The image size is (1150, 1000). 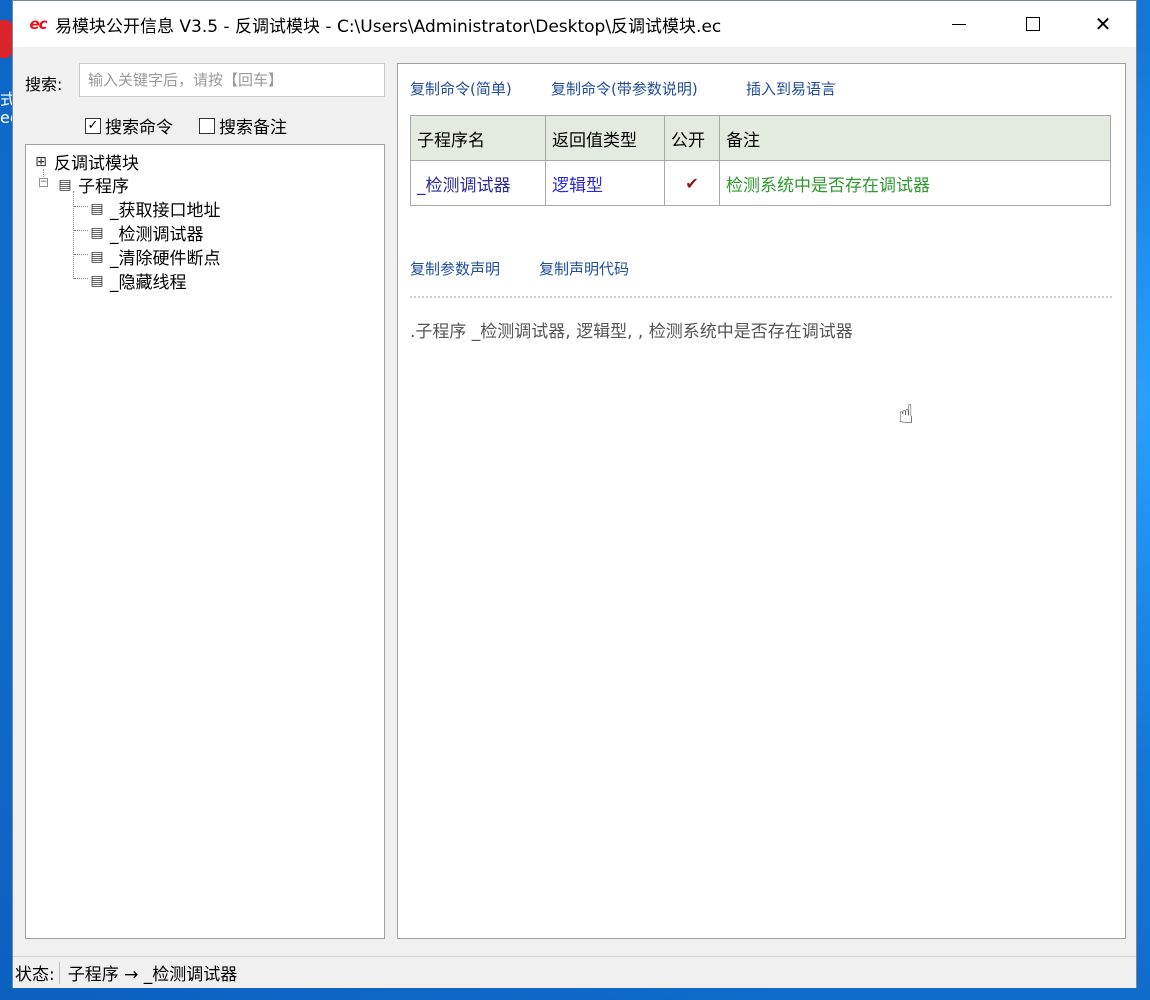 I want to click on copy-command-with-params-link: 复制命令(带参数说明), so click(x=624, y=88).